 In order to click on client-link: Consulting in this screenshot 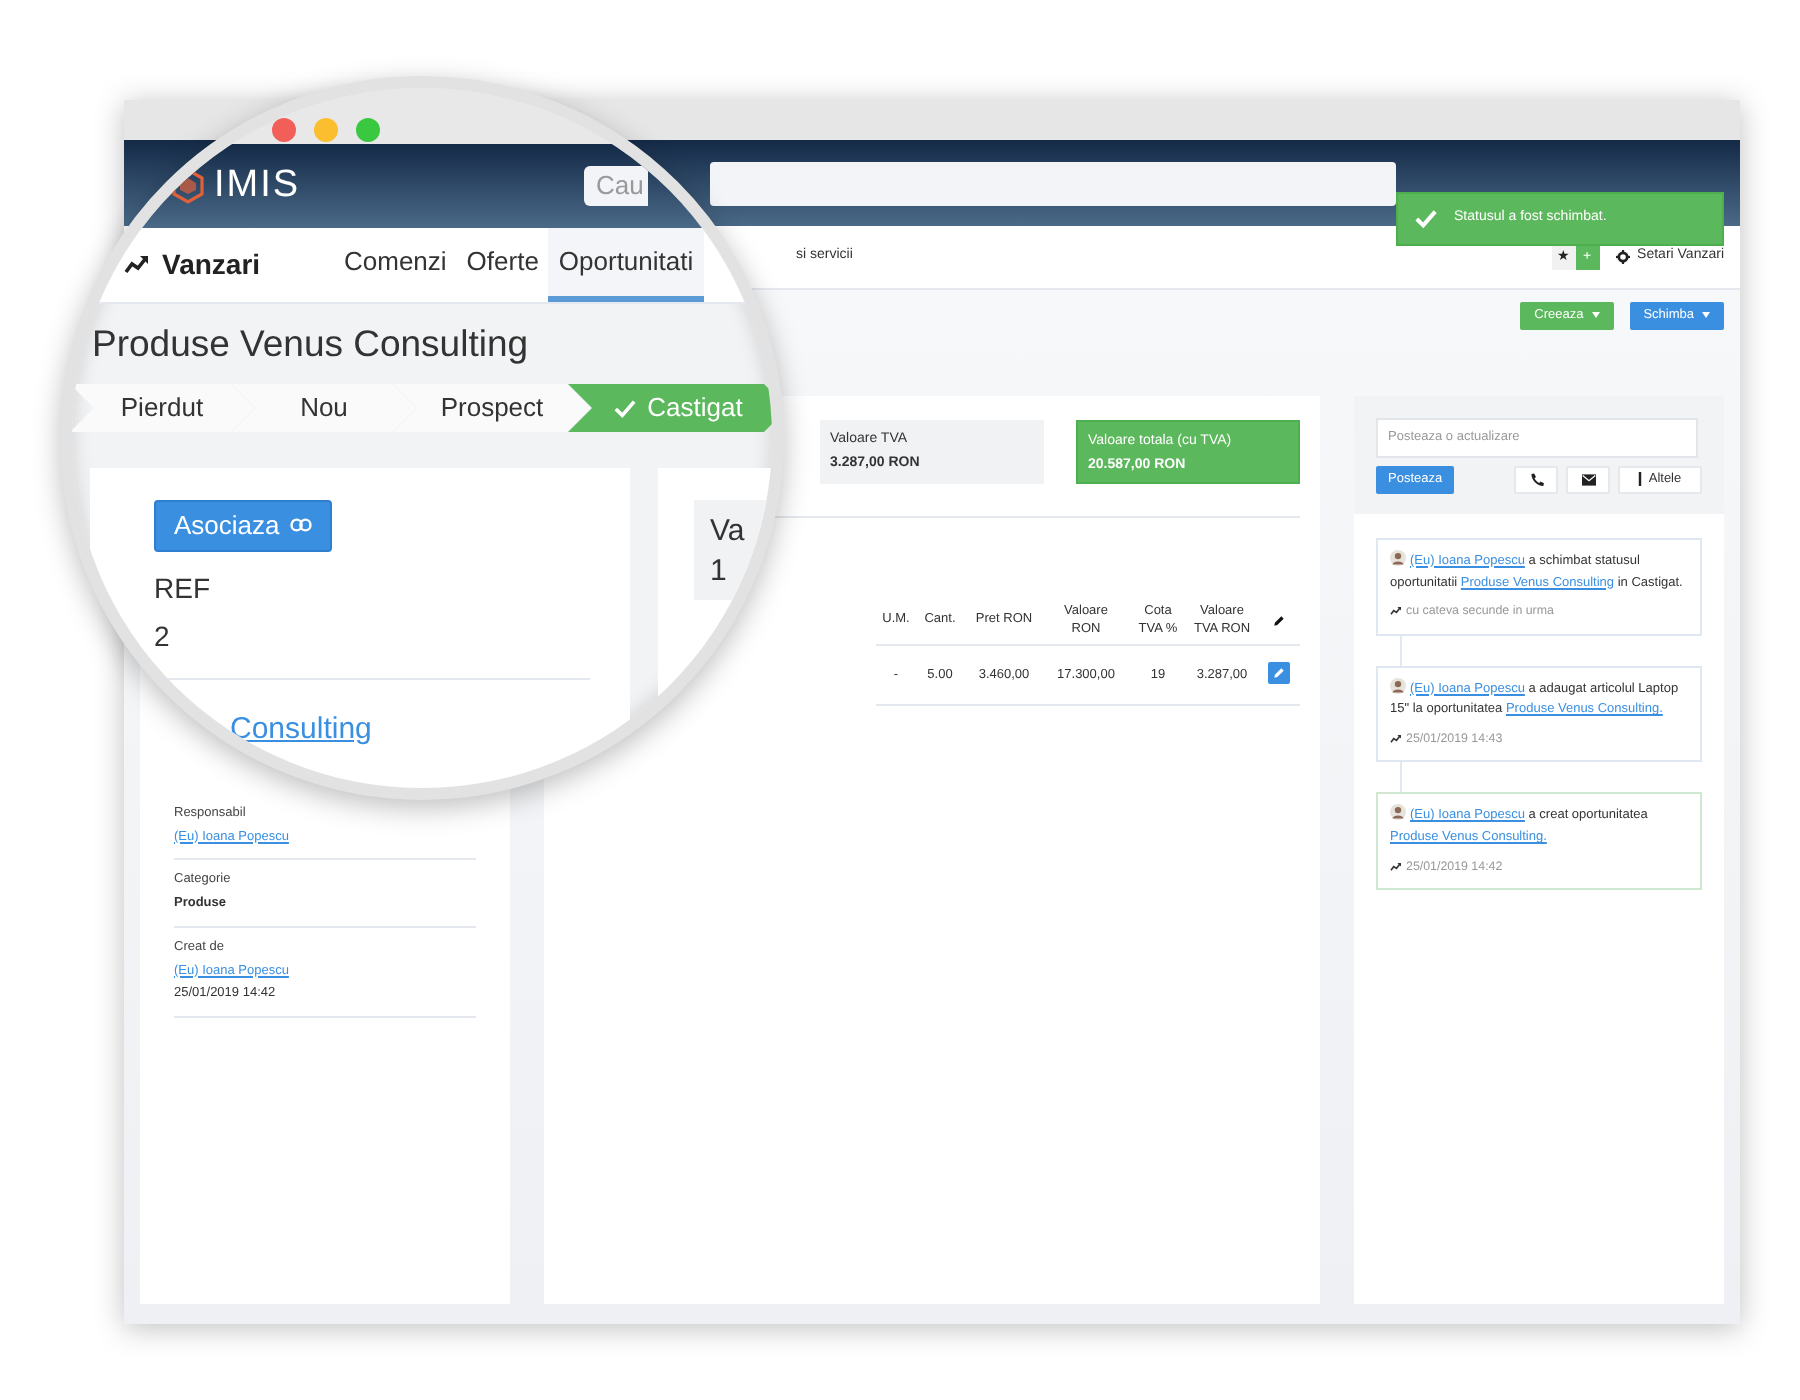, I will do `click(301, 729)`.